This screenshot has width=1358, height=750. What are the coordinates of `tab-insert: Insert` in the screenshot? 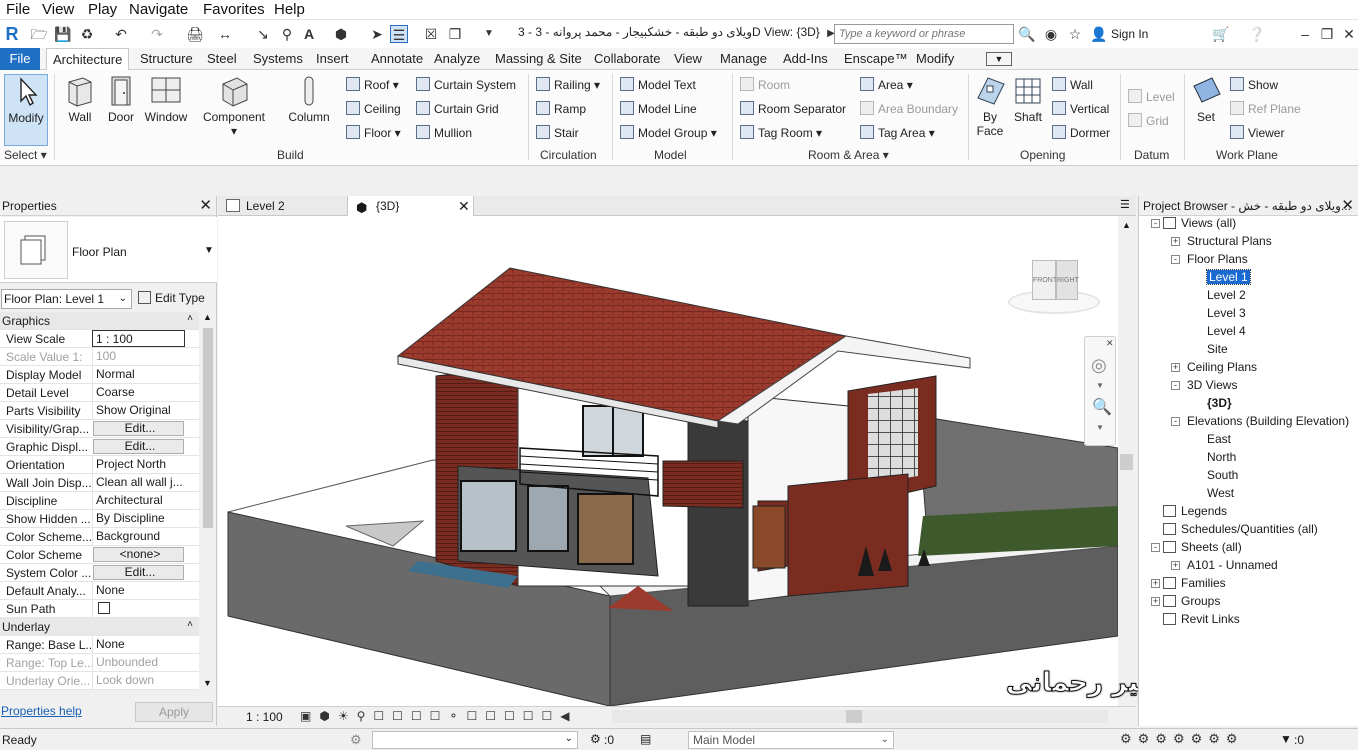 It's located at (332, 59).